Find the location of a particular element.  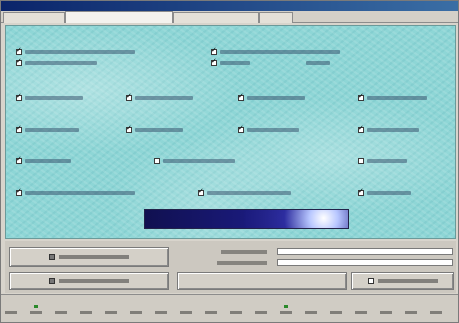

section-5-checkbox-3-box is located at coordinates (361, 191).